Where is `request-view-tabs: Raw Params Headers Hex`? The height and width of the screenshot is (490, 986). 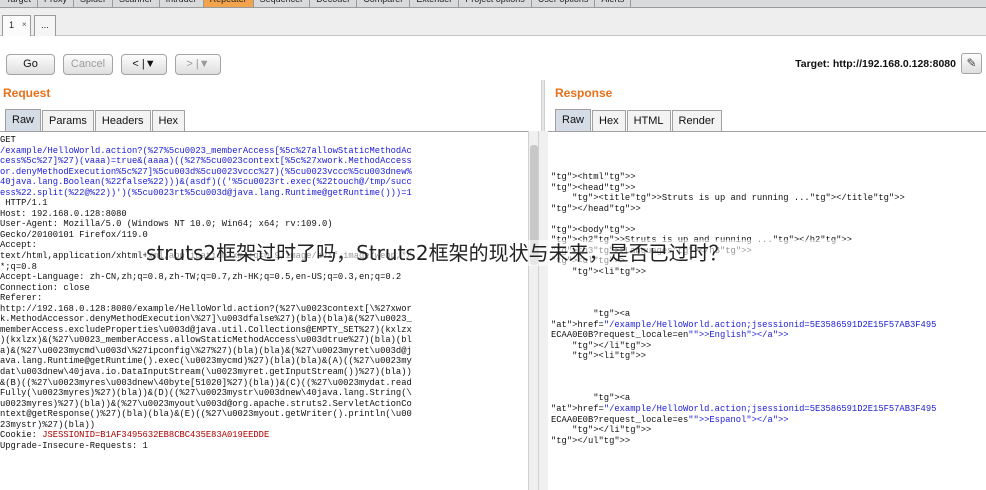
request-view-tabs: Raw Params Headers Hex is located at coordinates (95, 120).